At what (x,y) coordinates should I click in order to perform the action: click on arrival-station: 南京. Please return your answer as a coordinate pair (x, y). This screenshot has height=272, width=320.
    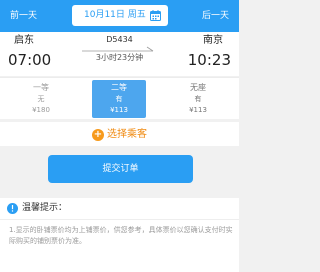
    Looking at the image, I should click on (213, 40).